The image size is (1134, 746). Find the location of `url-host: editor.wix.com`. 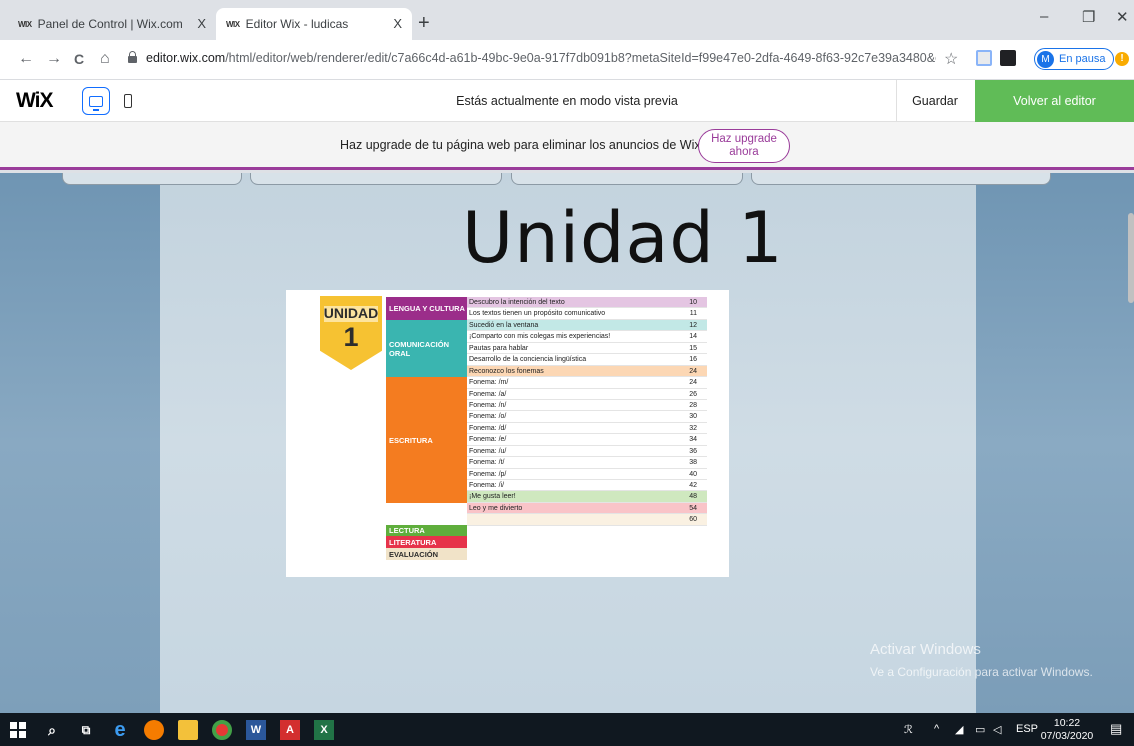

url-host: editor.wix.com is located at coordinates (186, 58).